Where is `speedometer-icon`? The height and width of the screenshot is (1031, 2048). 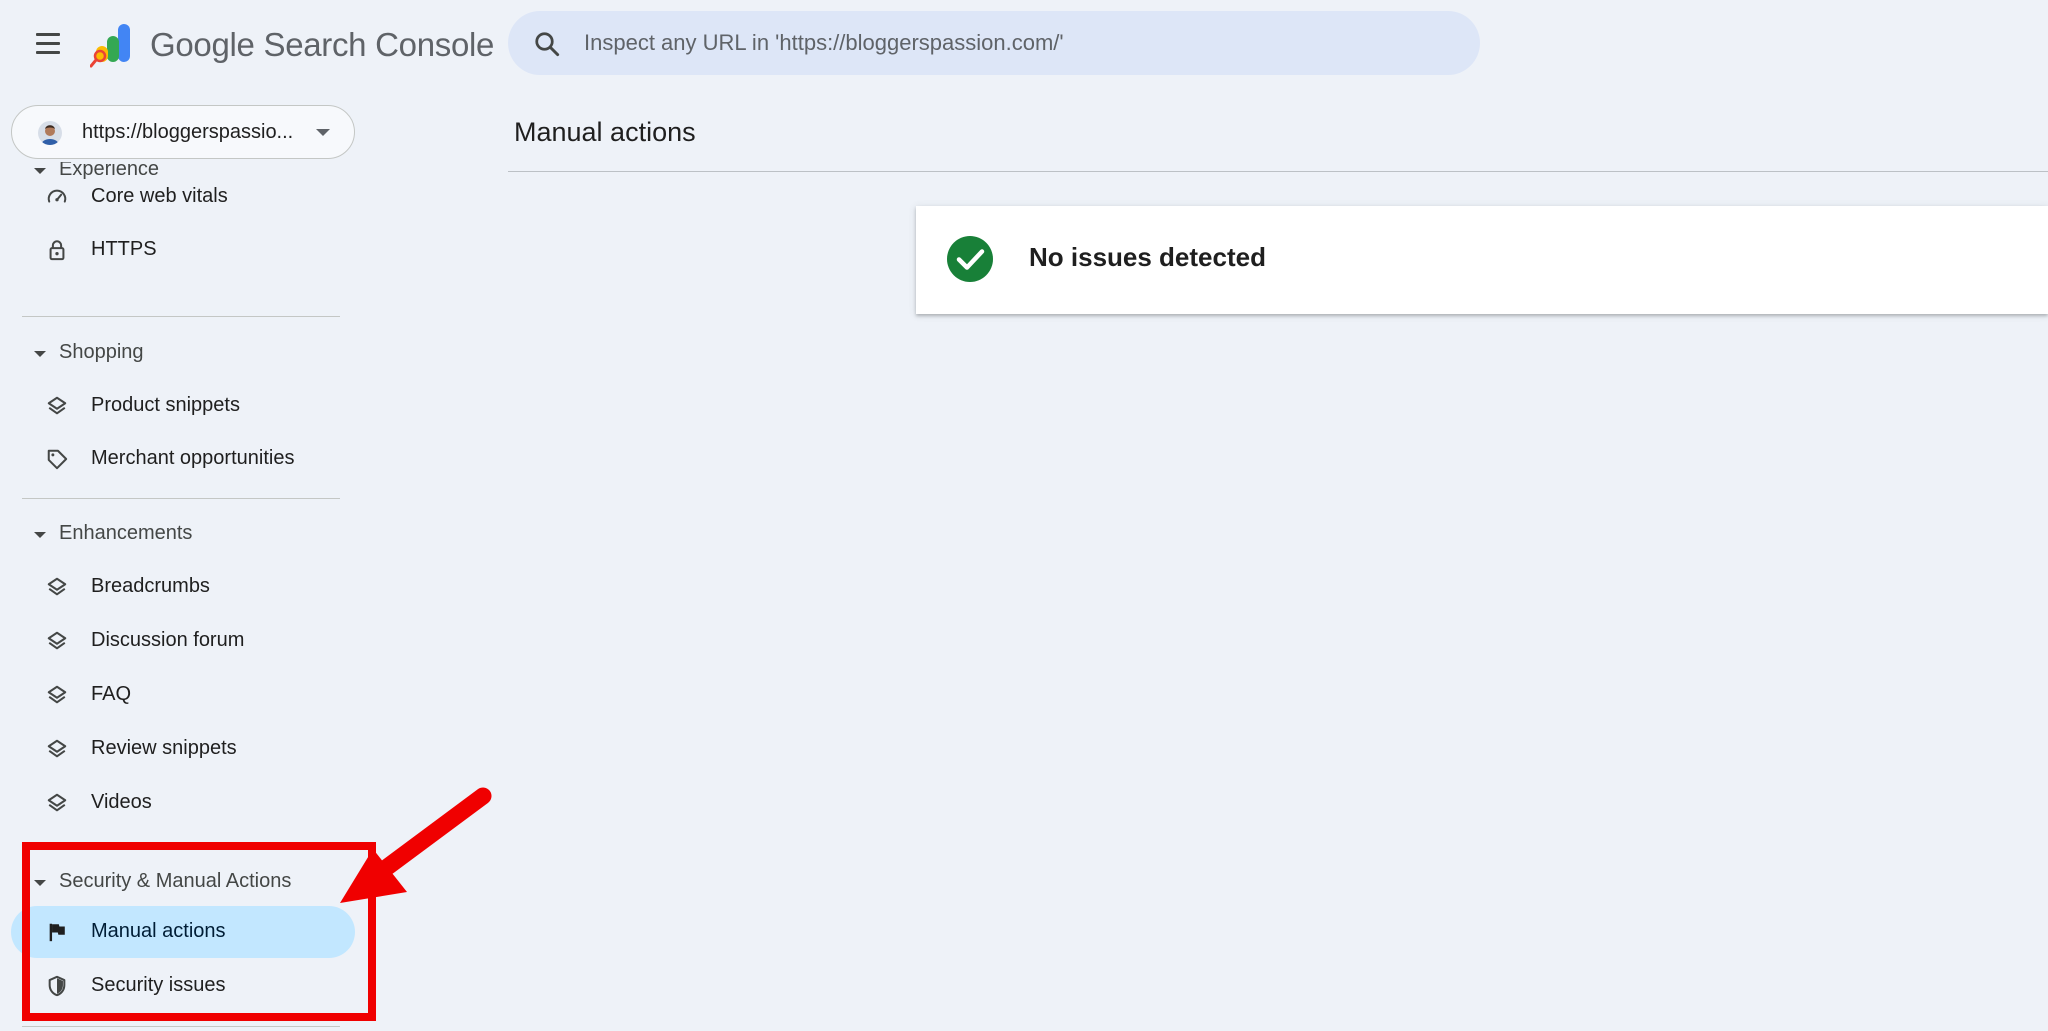 speedometer-icon is located at coordinates (57, 196).